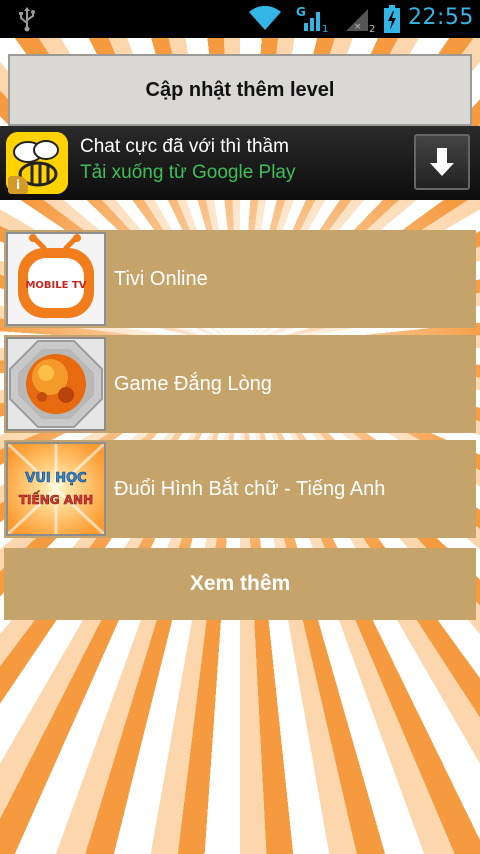 This screenshot has width=480, height=854. I want to click on download-arrow-icon, so click(442, 162).